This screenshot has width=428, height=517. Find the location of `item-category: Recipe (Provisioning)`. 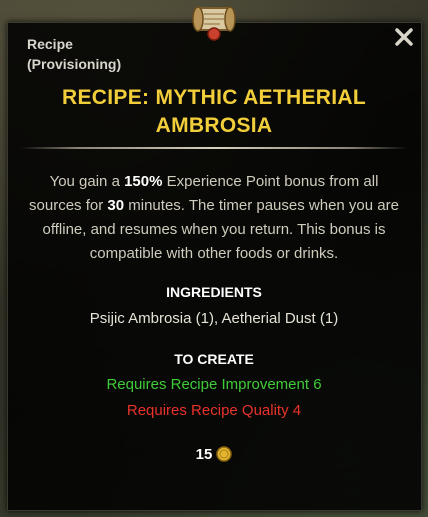

item-category: Recipe (Provisioning) is located at coordinates (74, 54).